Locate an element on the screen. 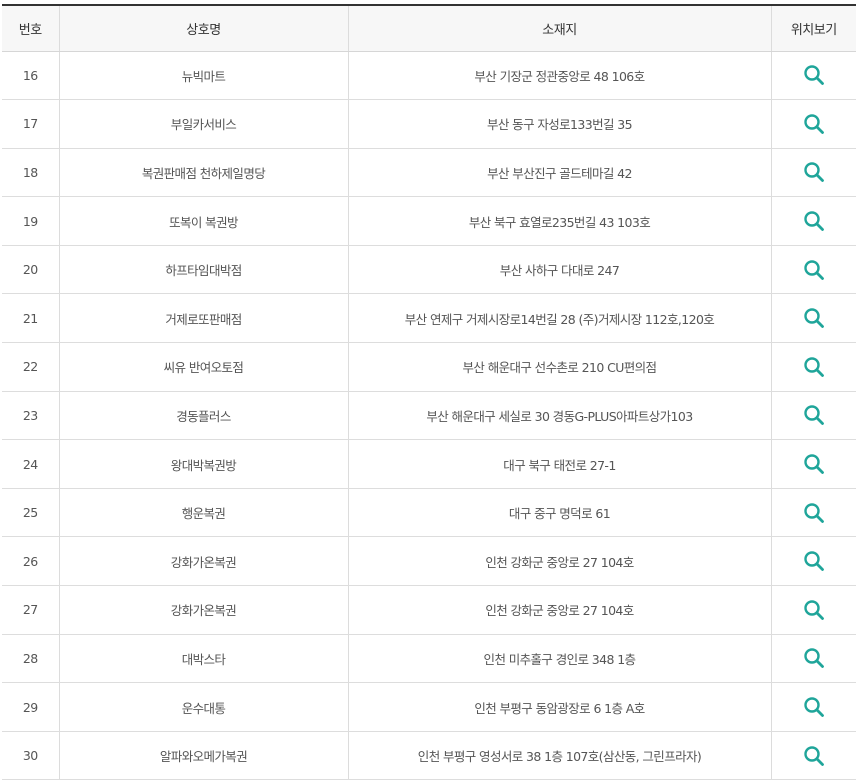 The image size is (858, 782). row-store-name: 행운복권 is located at coordinates (203, 513).